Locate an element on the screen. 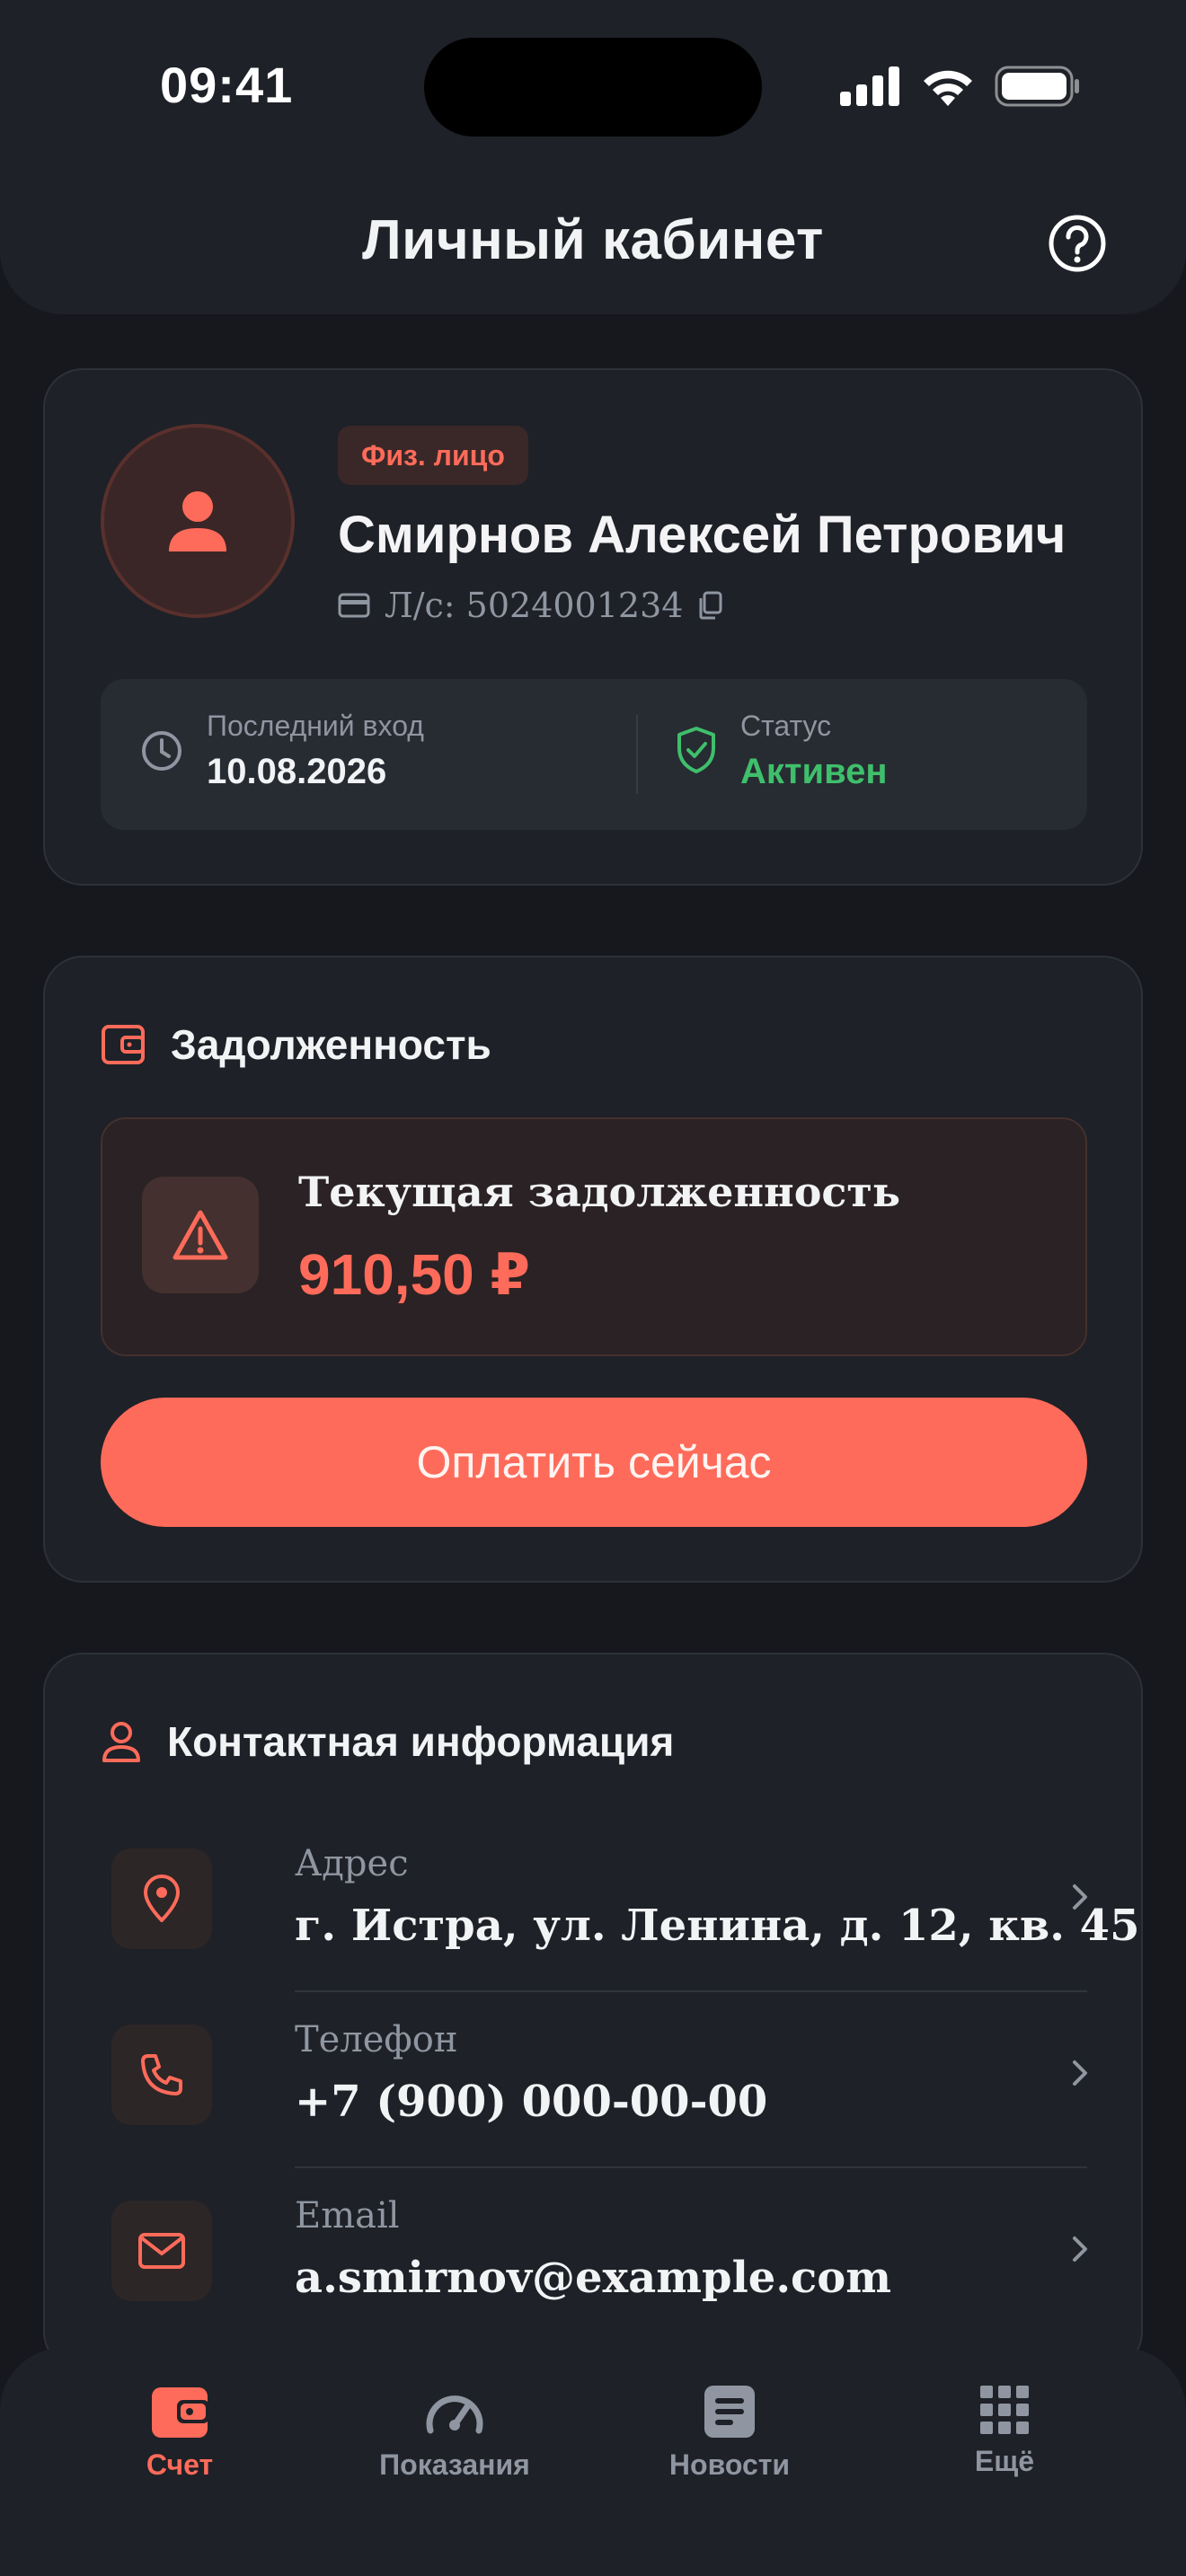 This screenshot has height=2576, width=1186. last-login-label: Последний вход is located at coordinates (315, 726).